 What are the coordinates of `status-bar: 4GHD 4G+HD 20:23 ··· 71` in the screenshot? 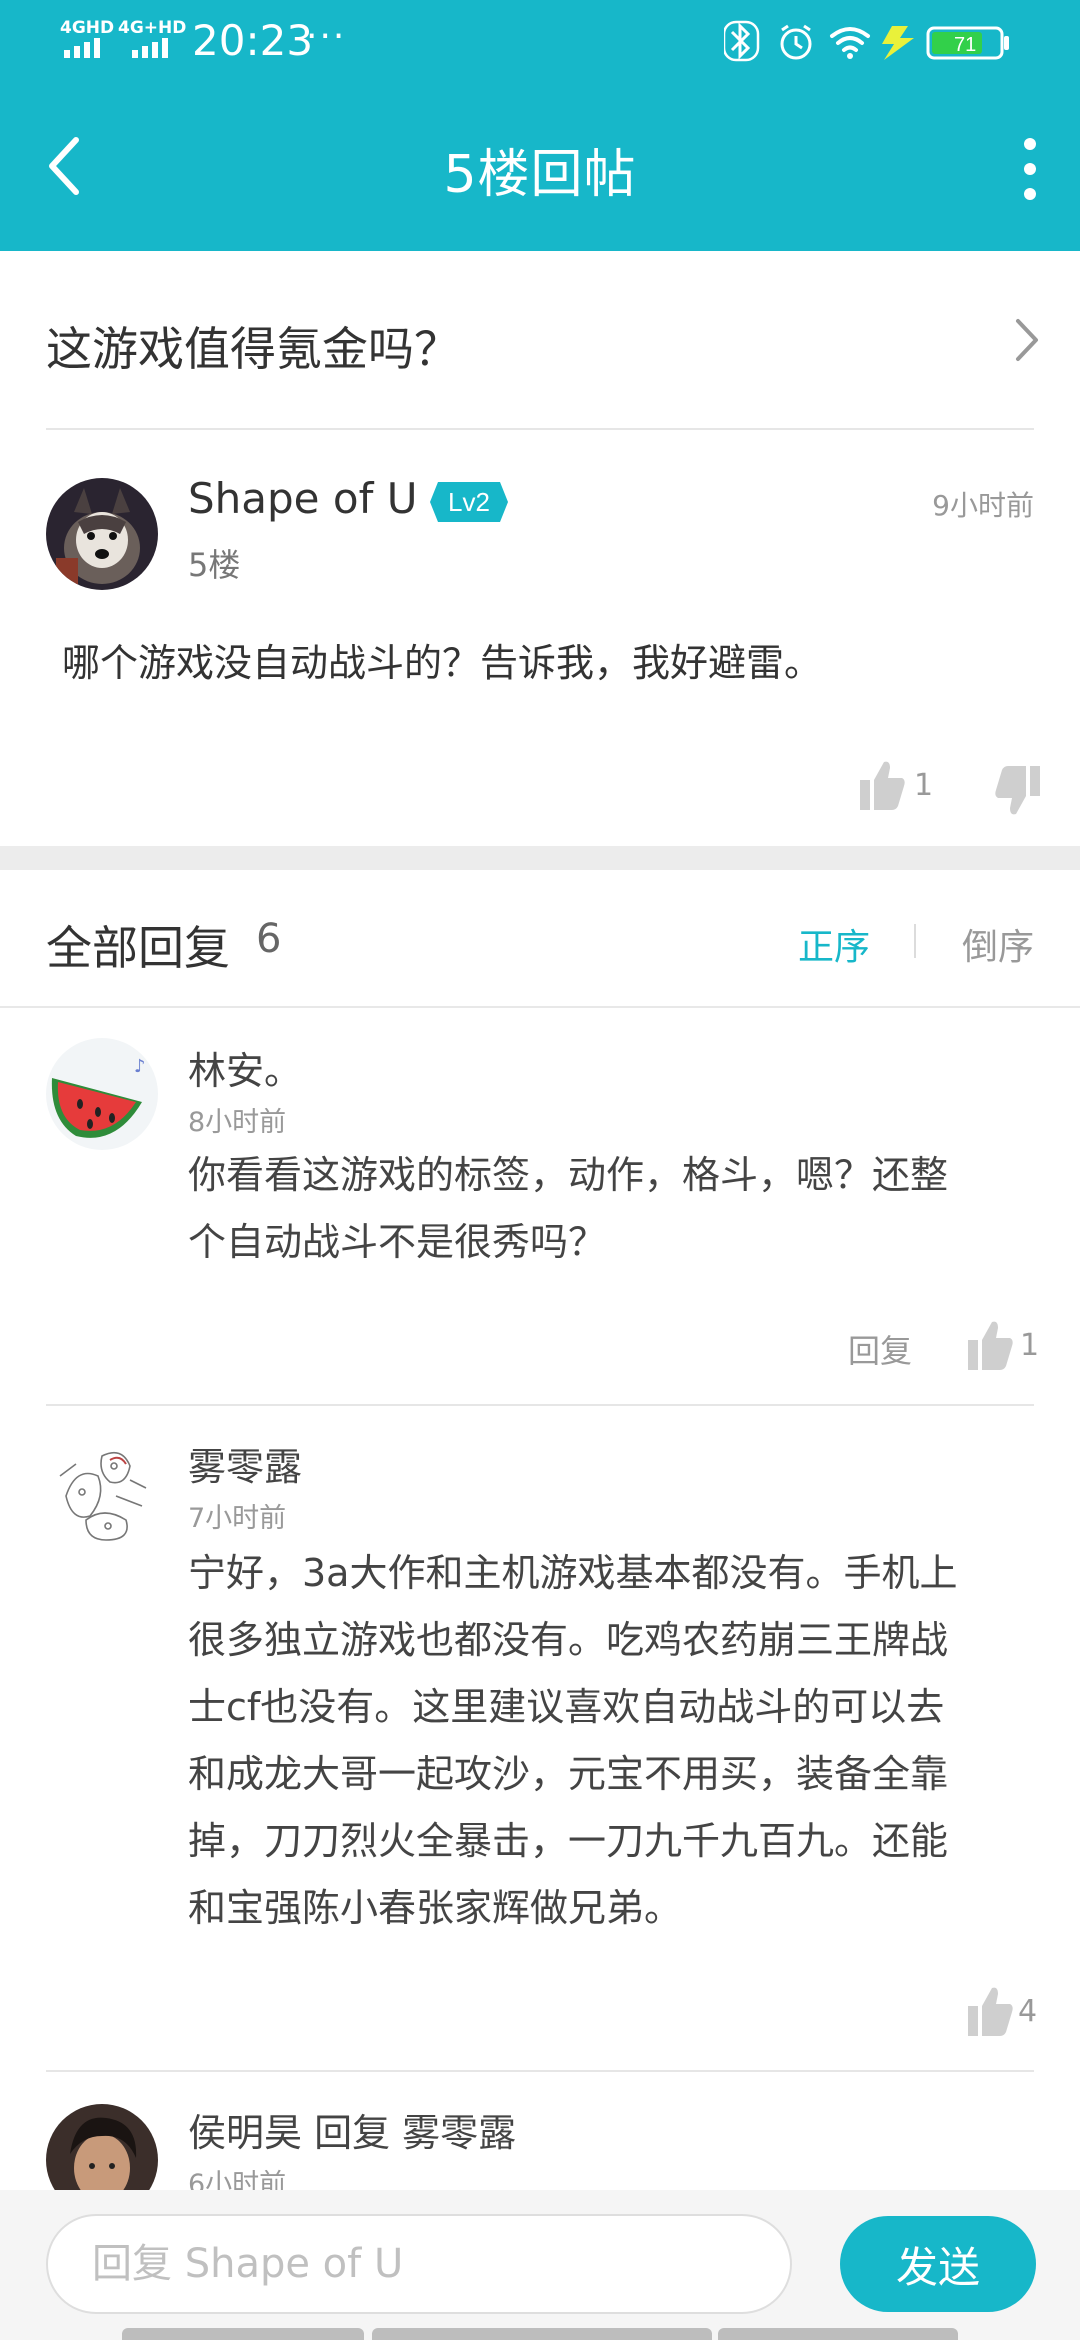 It's located at (540, 42).